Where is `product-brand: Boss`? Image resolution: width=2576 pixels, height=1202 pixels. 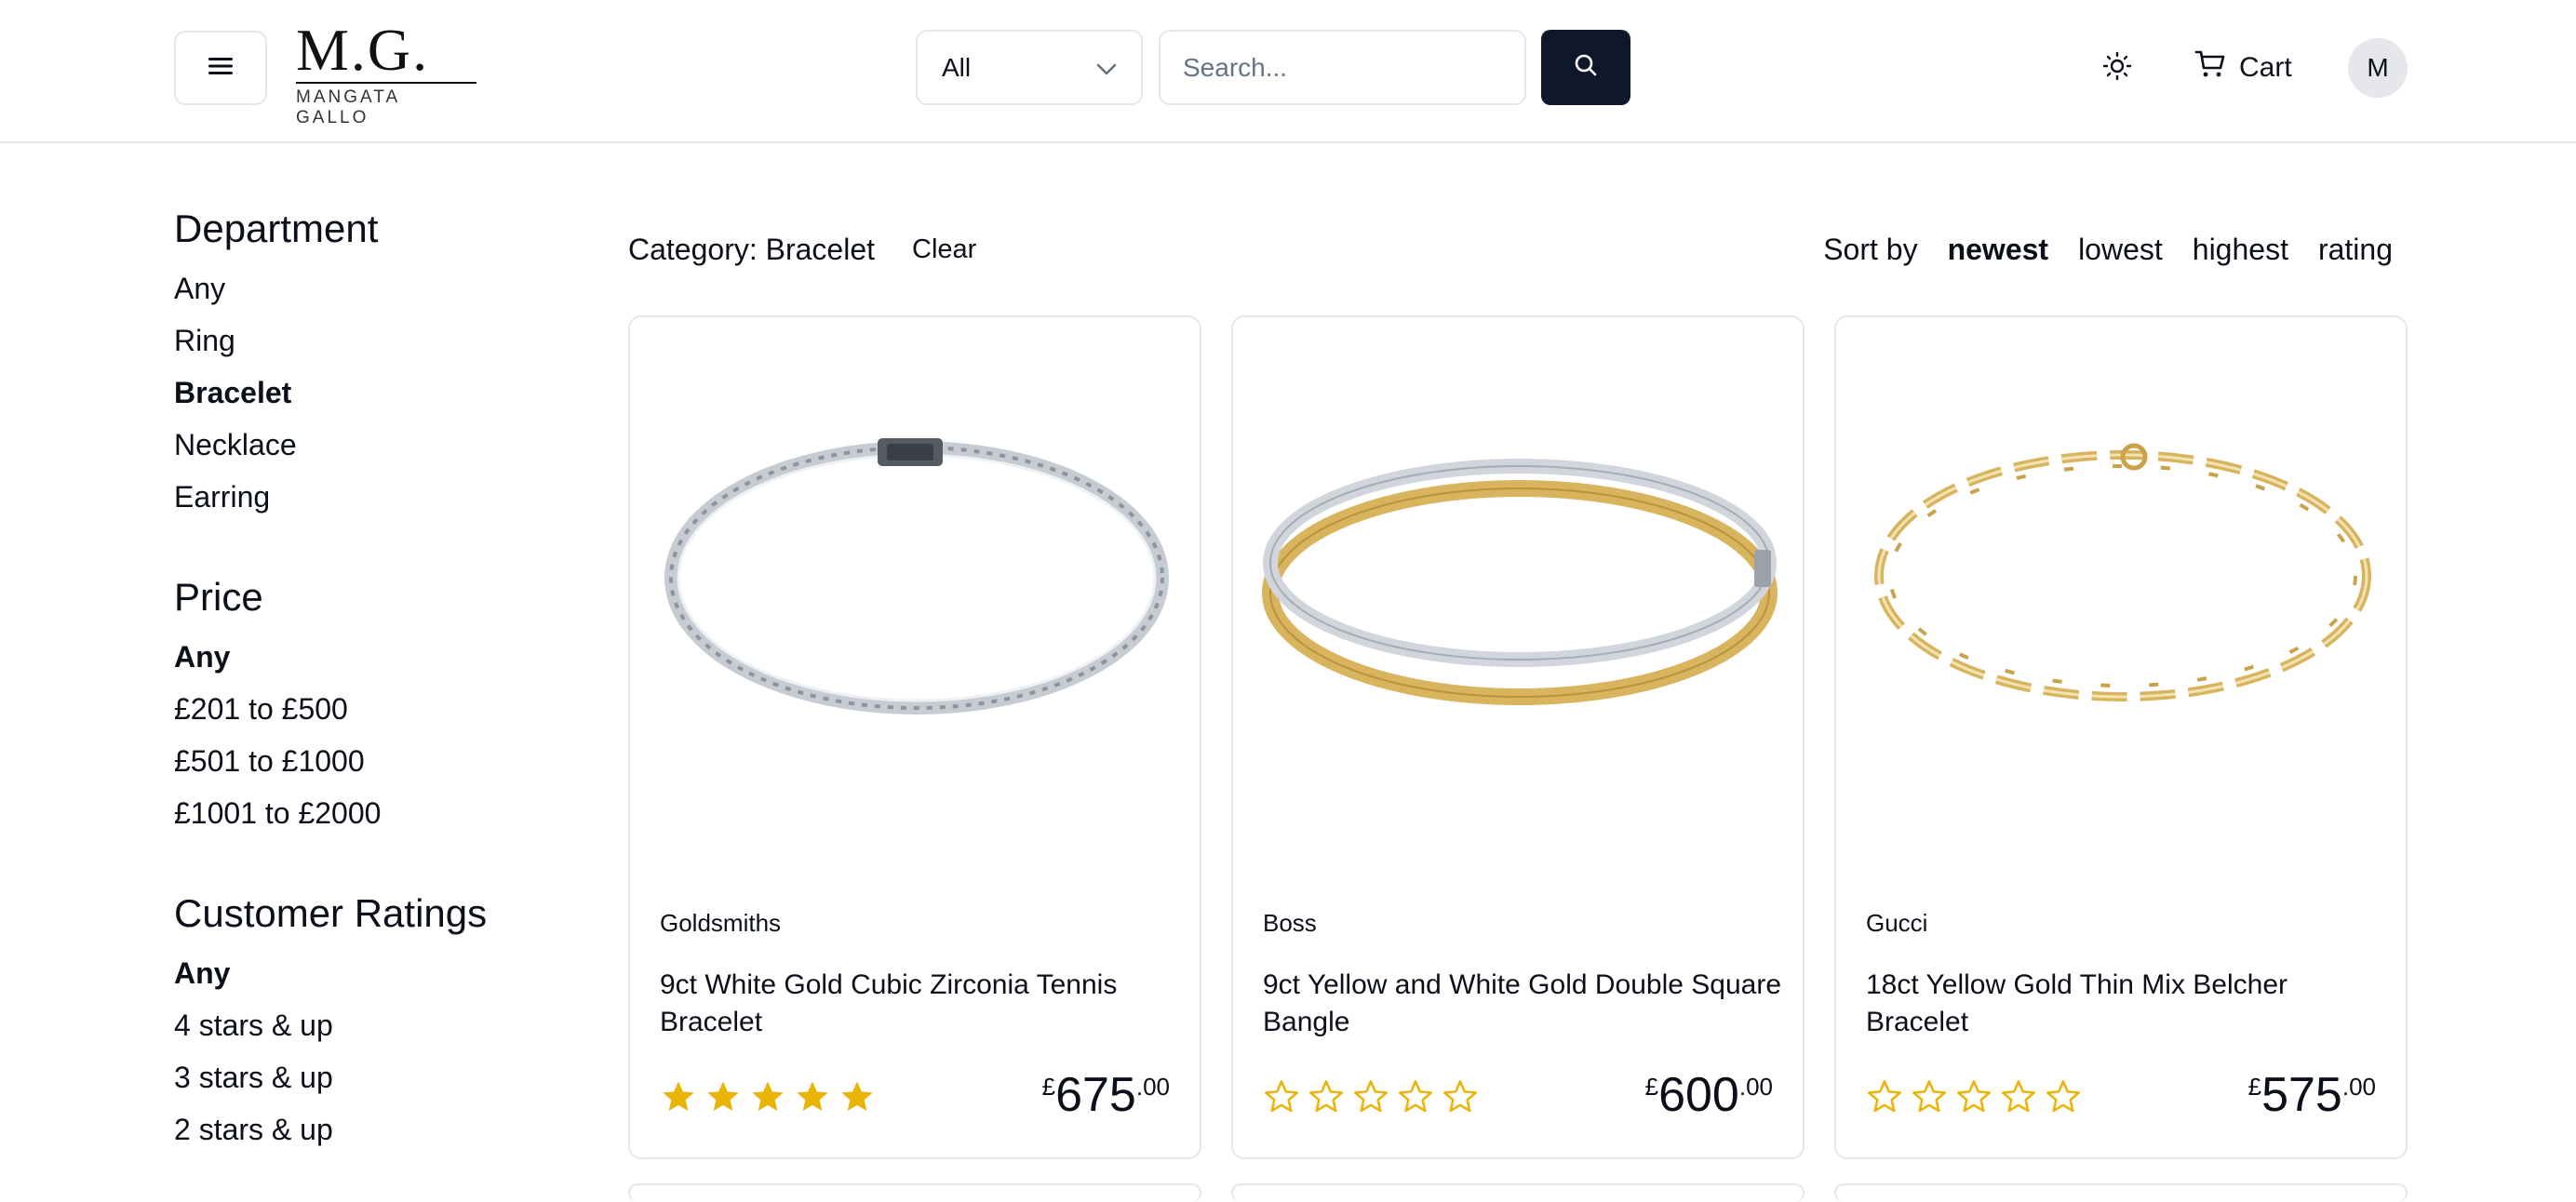 product-brand: Boss is located at coordinates (1290, 923).